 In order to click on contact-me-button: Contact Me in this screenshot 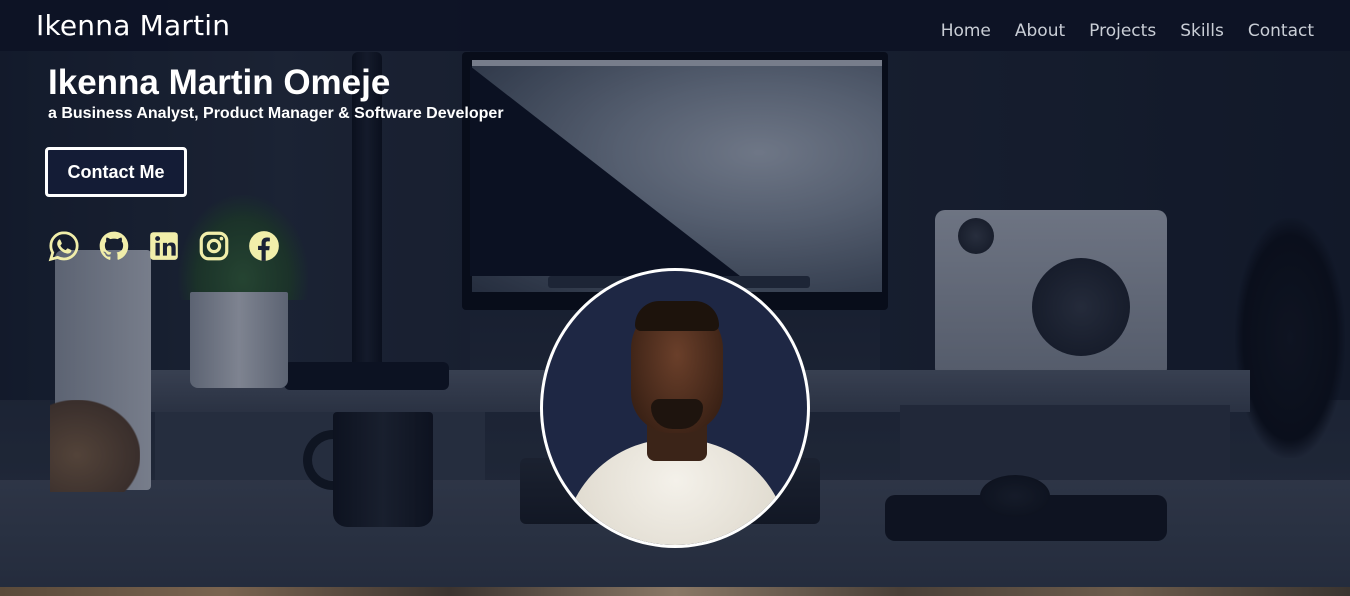, I will do `click(116, 172)`.